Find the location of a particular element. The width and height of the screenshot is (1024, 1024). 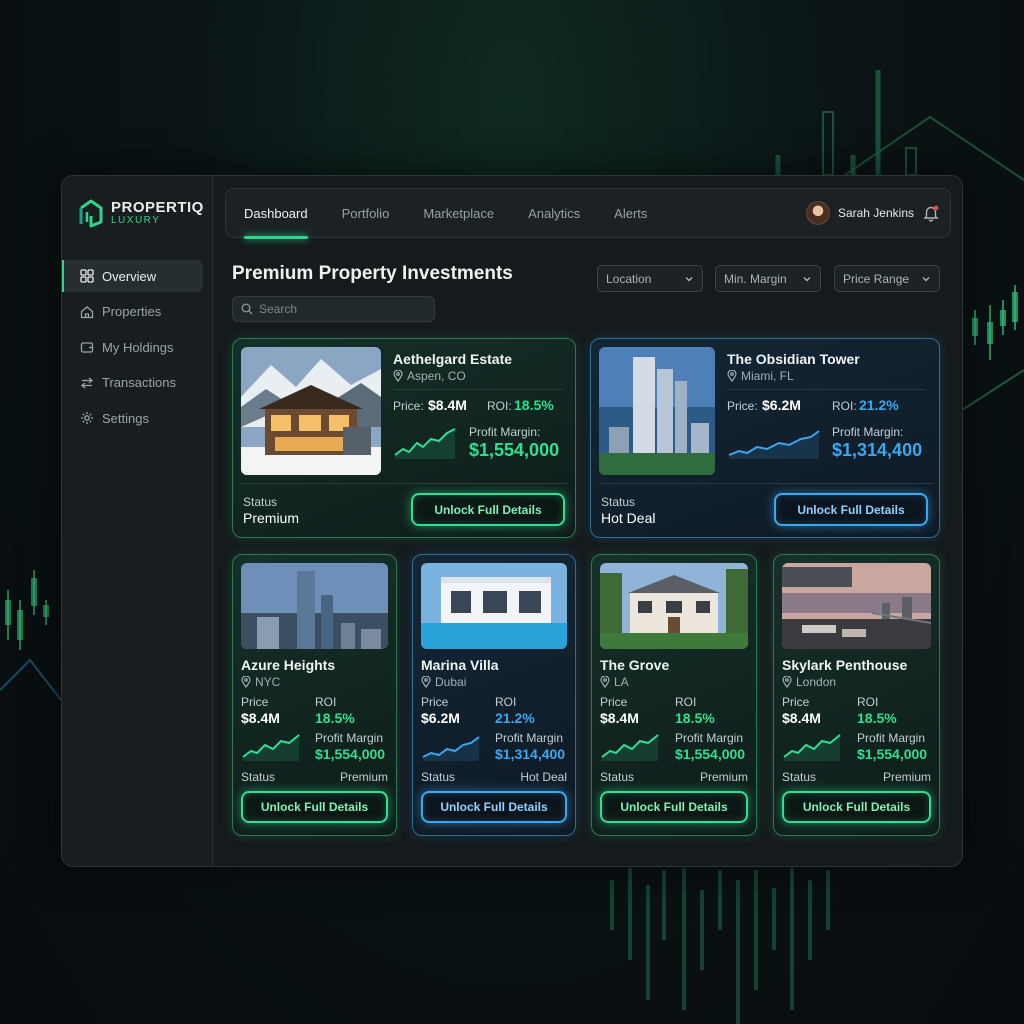

search-icon is located at coordinates (247, 309).